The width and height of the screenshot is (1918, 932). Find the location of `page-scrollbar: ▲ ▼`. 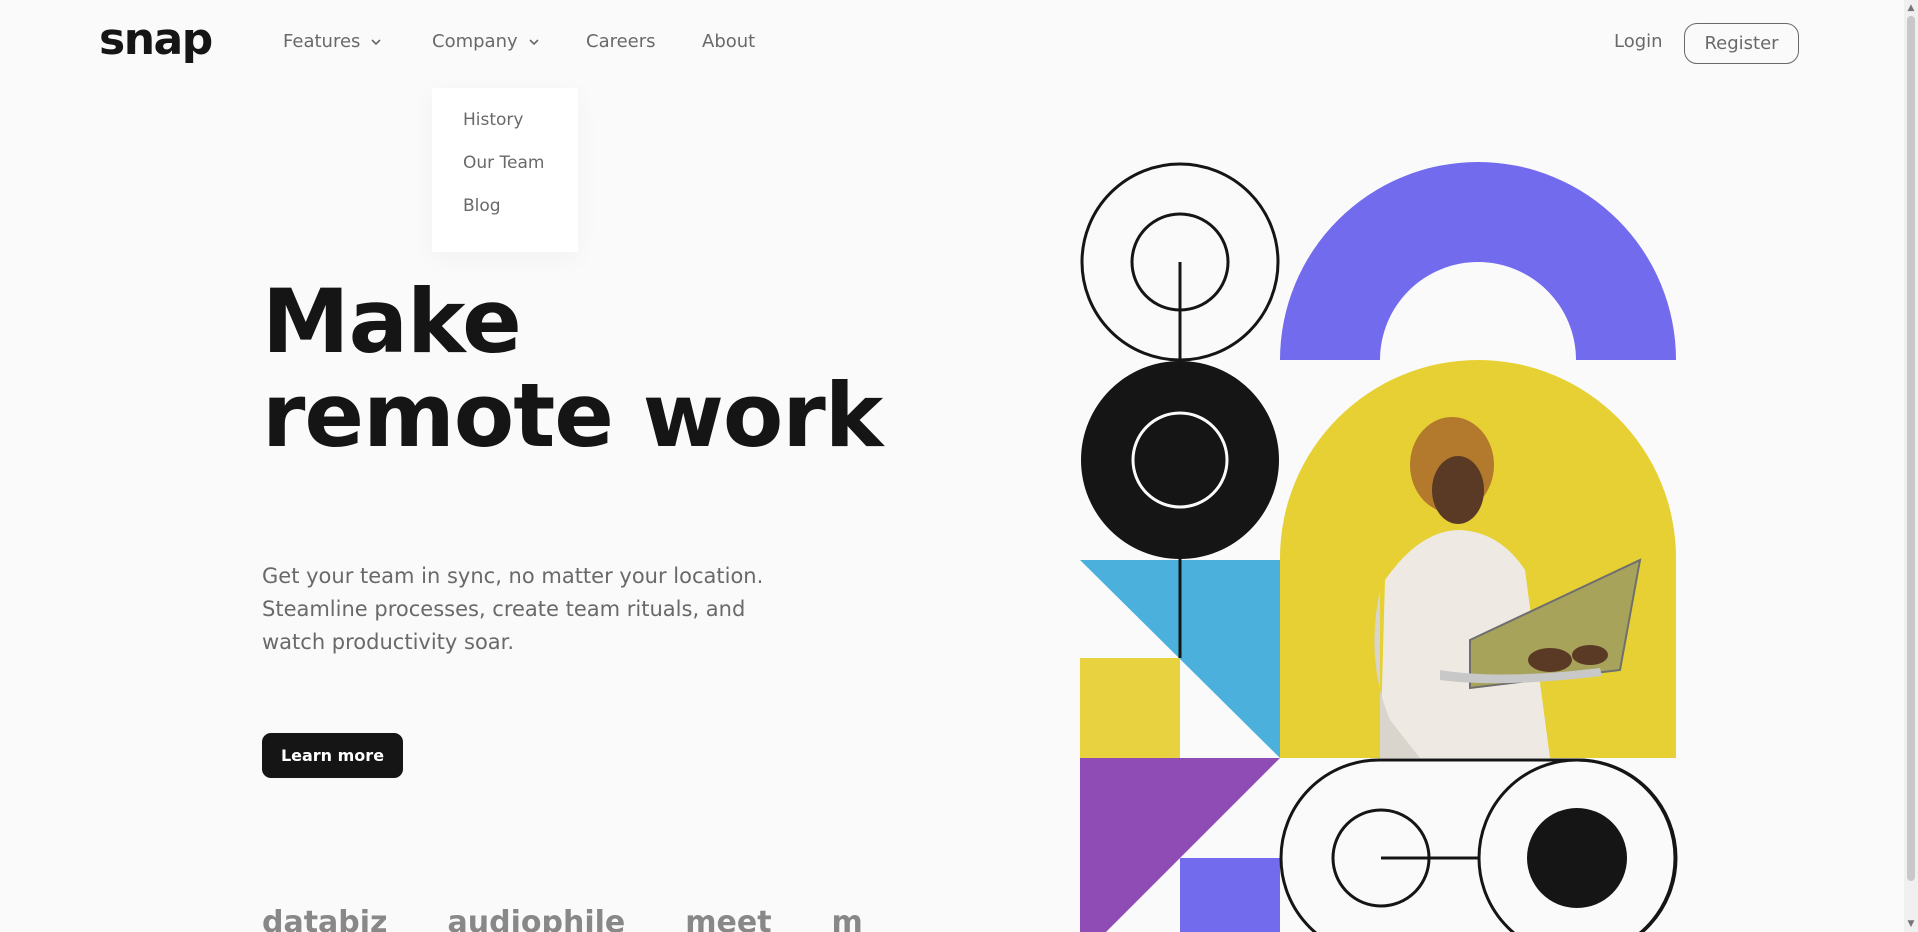

page-scrollbar: ▲ ▼ is located at coordinates (1911, 466).